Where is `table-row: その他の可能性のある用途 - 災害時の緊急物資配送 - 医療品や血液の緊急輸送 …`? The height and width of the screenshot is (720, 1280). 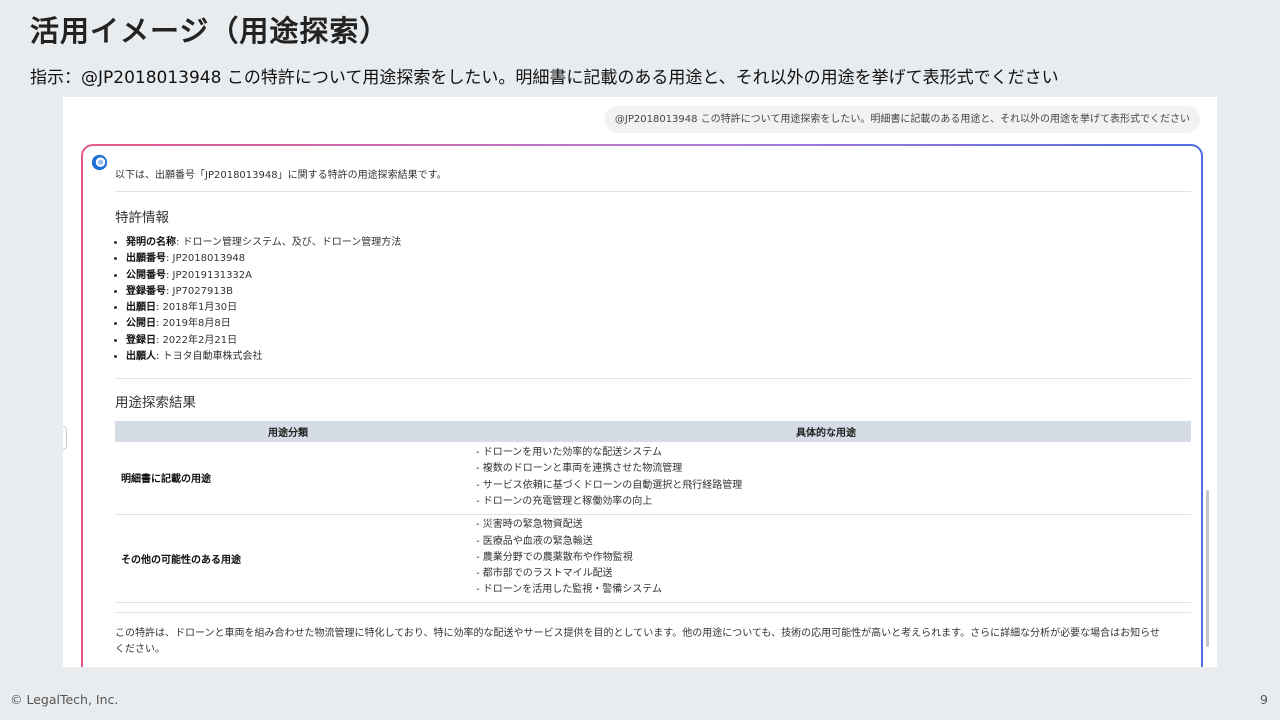
table-row: その他の可能性のある用途 - 災害時の緊急物資配送 - 医療品や血液の緊急輸送 … is located at coordinates (653, 558).